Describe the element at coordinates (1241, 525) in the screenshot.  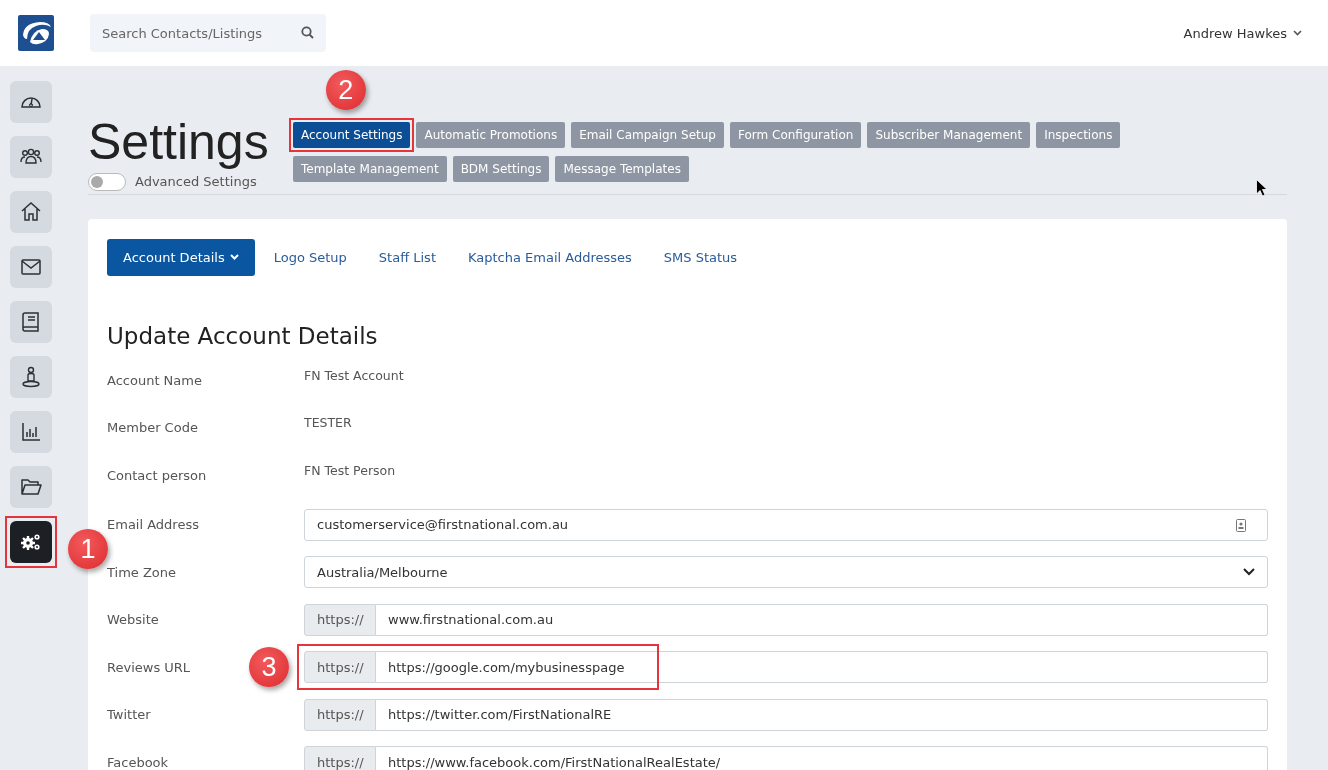
I see `contact-card-icon` at that location.